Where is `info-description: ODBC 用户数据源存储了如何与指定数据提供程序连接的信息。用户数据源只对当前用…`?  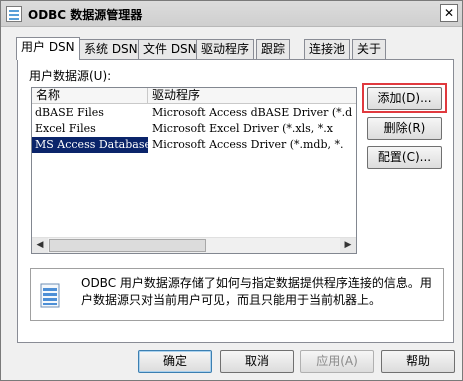
info-description: ODBC 用户数据源存储了如何与指定数据提供程序连接的信息。用户数据源只对当前用… is located at coordinates (256, 291).